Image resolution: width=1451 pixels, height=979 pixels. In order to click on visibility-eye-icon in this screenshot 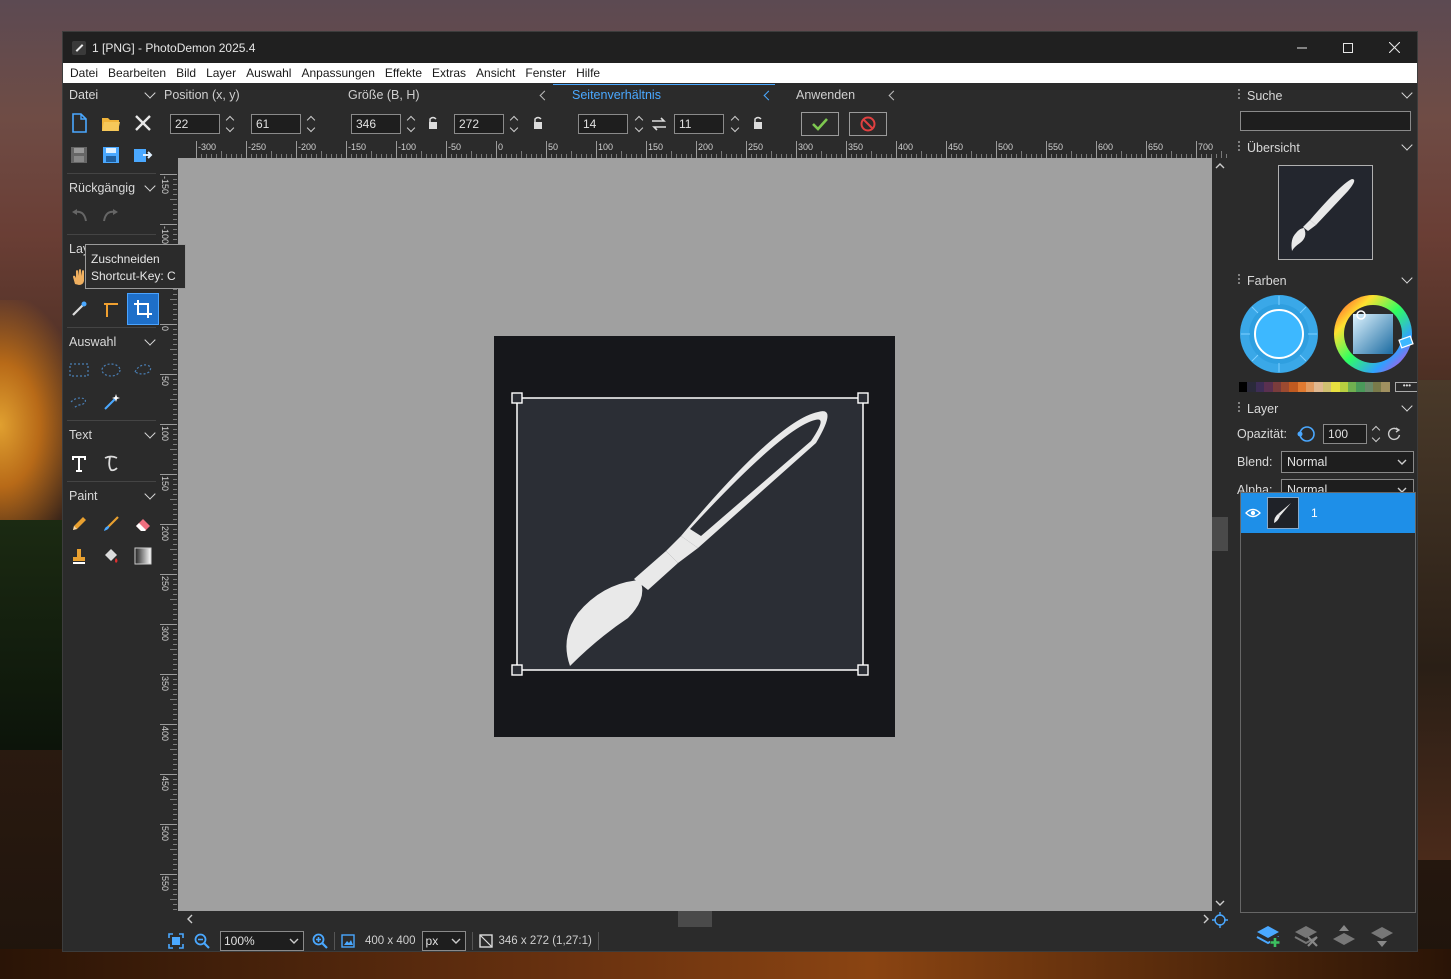, I will do `click(1253, 513)`.